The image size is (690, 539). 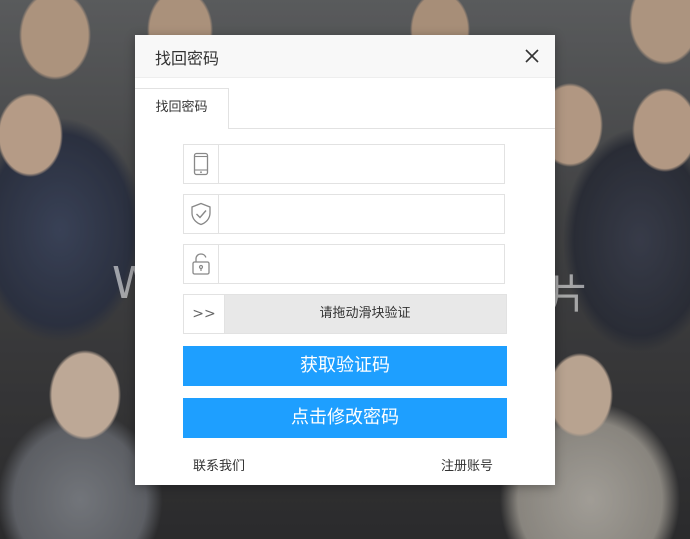 I want to click on lock-icon, so click(x=201, y=264).